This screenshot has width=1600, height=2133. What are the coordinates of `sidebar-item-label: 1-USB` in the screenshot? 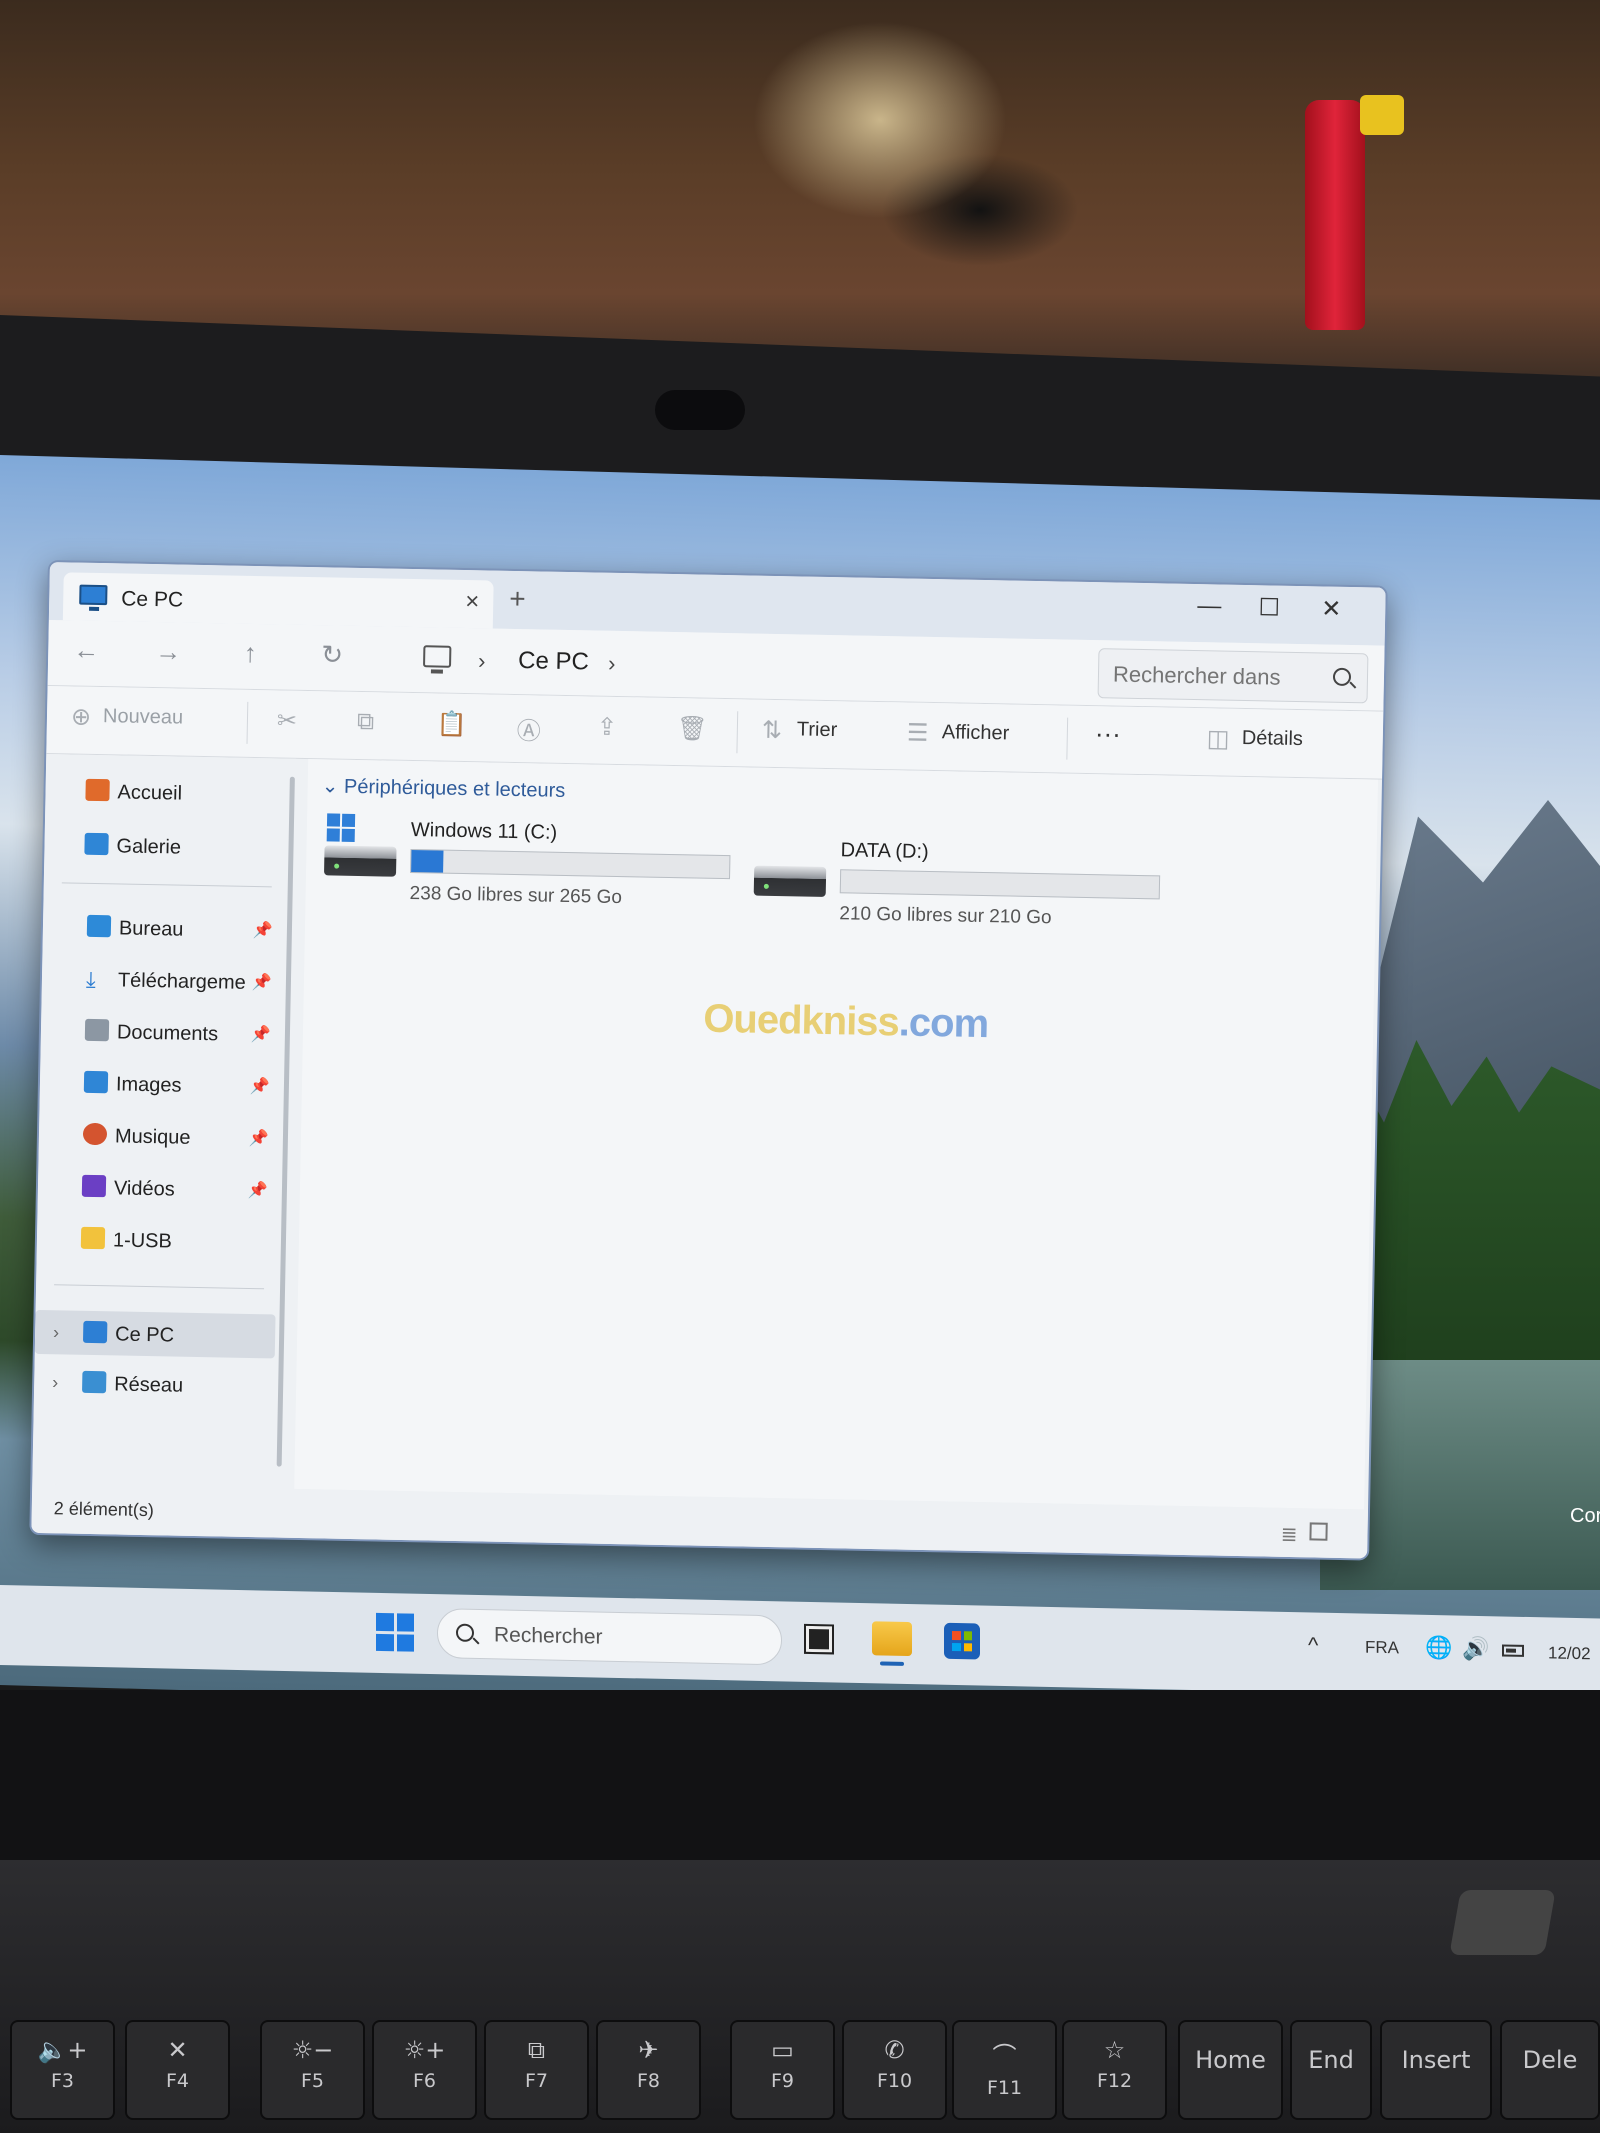 It's located at (142, 1241).